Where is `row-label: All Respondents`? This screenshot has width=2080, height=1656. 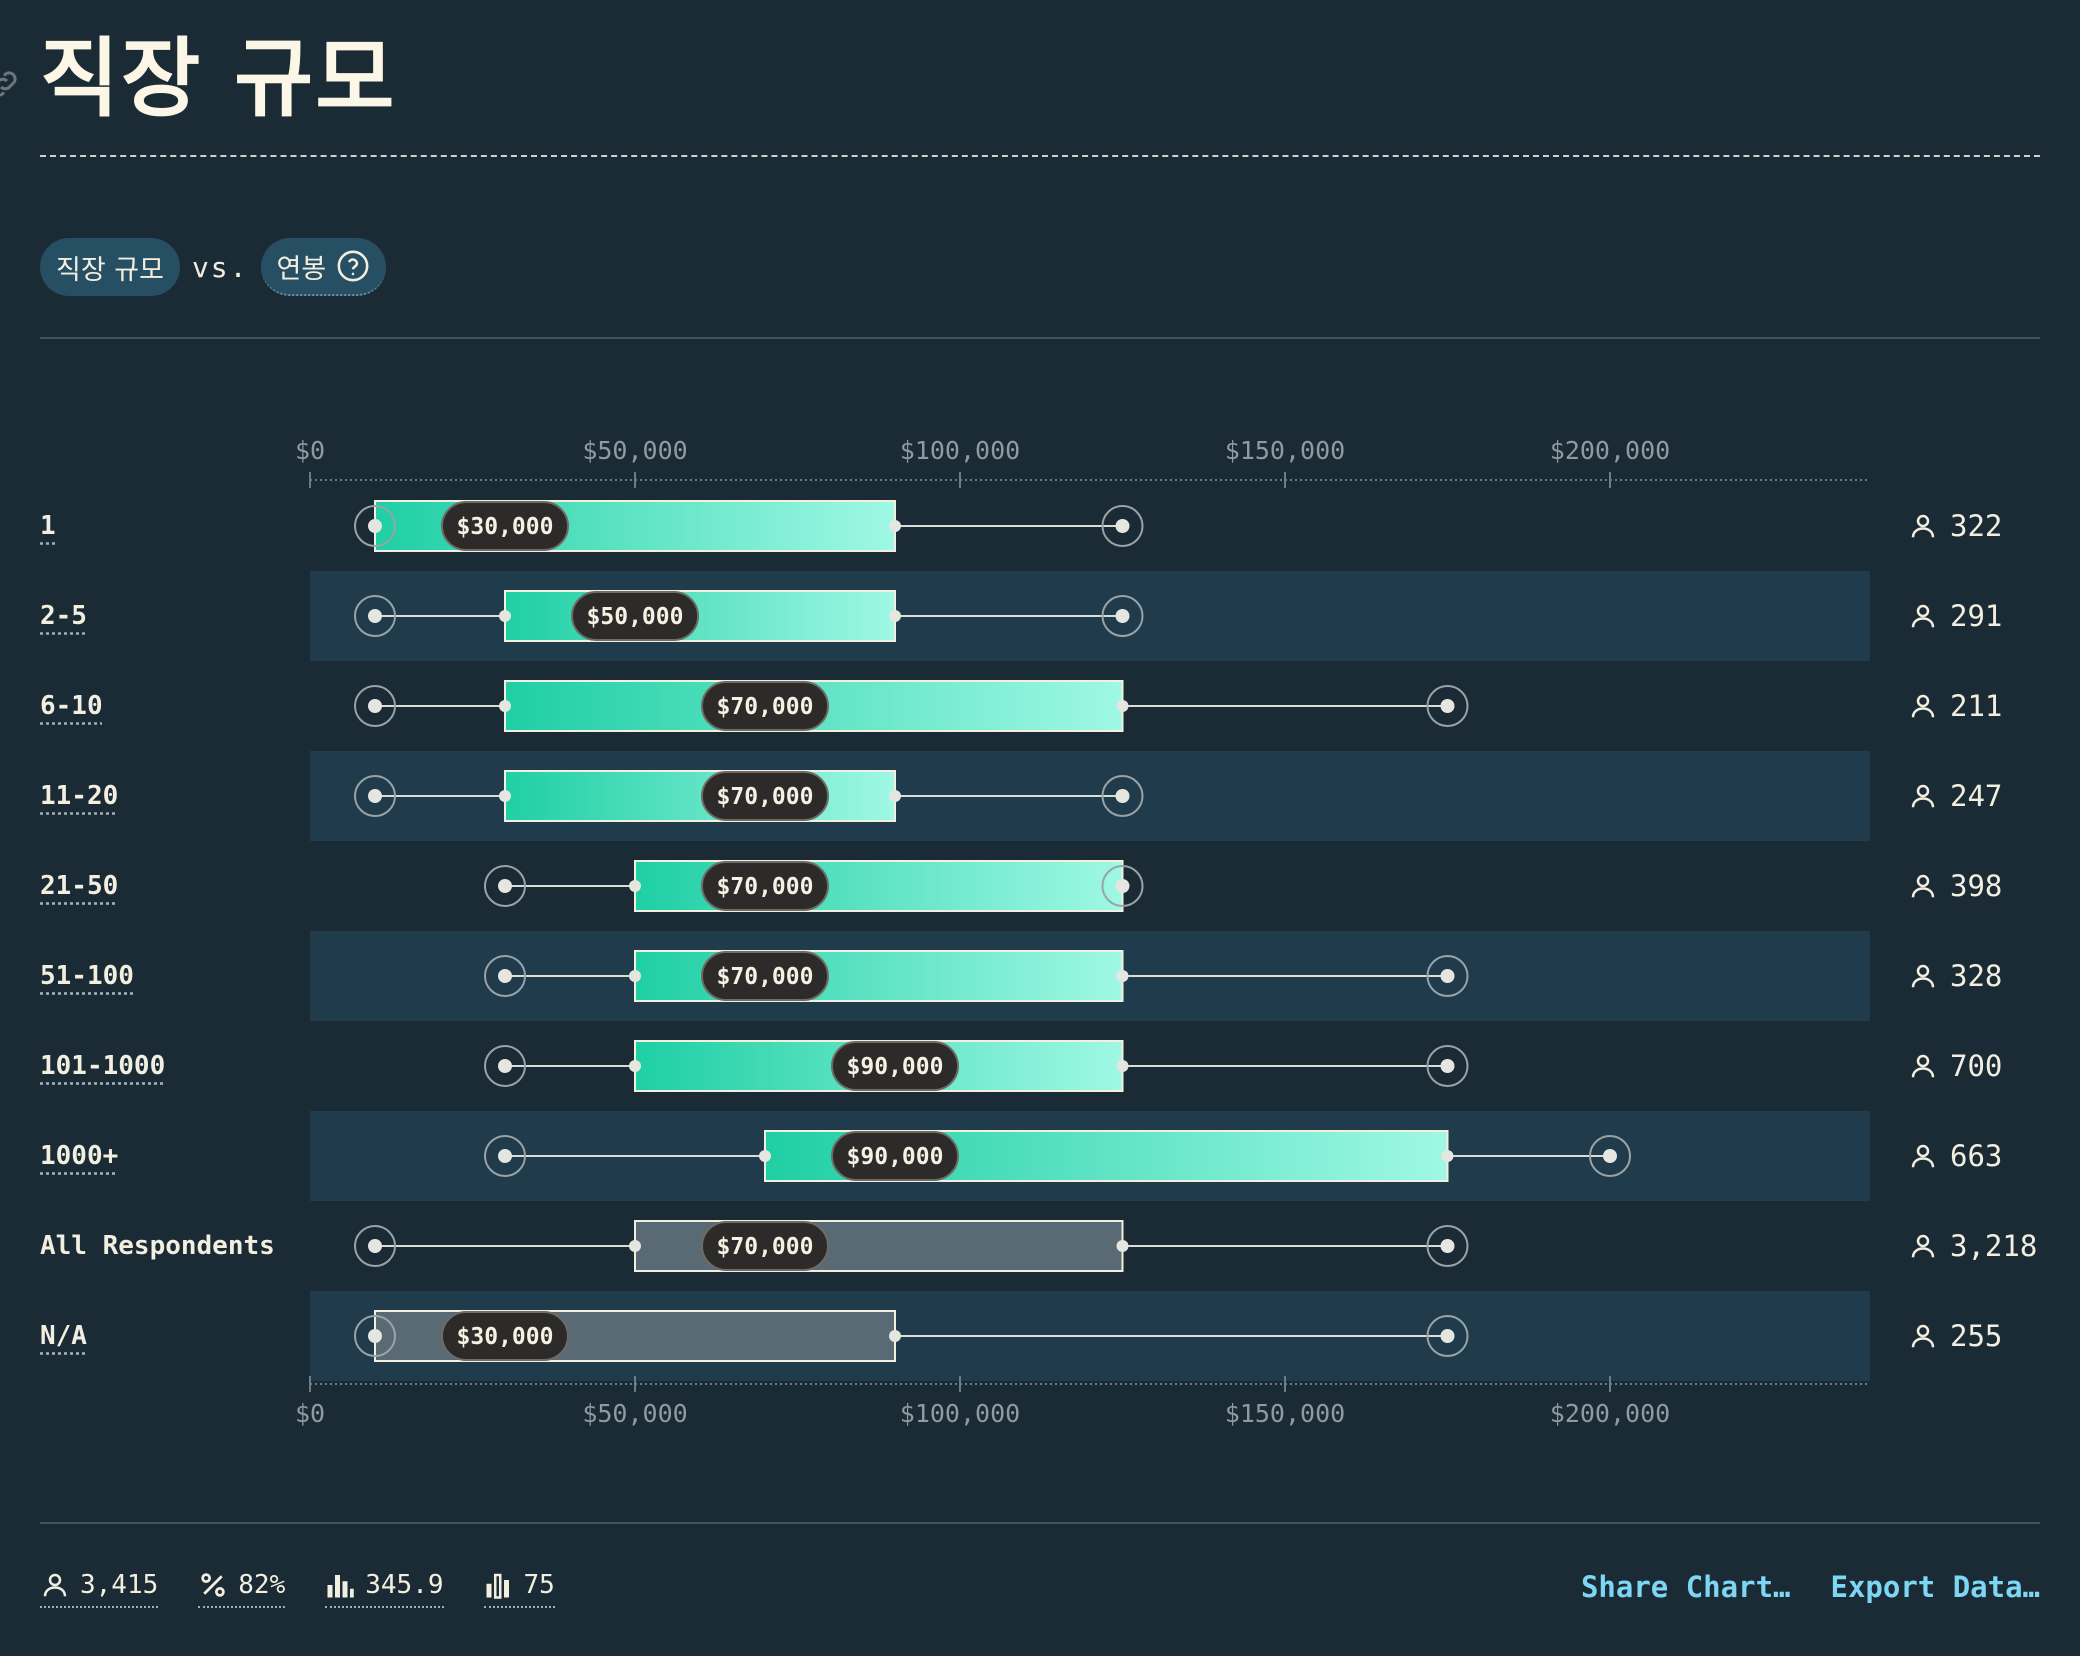 row-label: All Respondents is located at coordinates (157, 1246).